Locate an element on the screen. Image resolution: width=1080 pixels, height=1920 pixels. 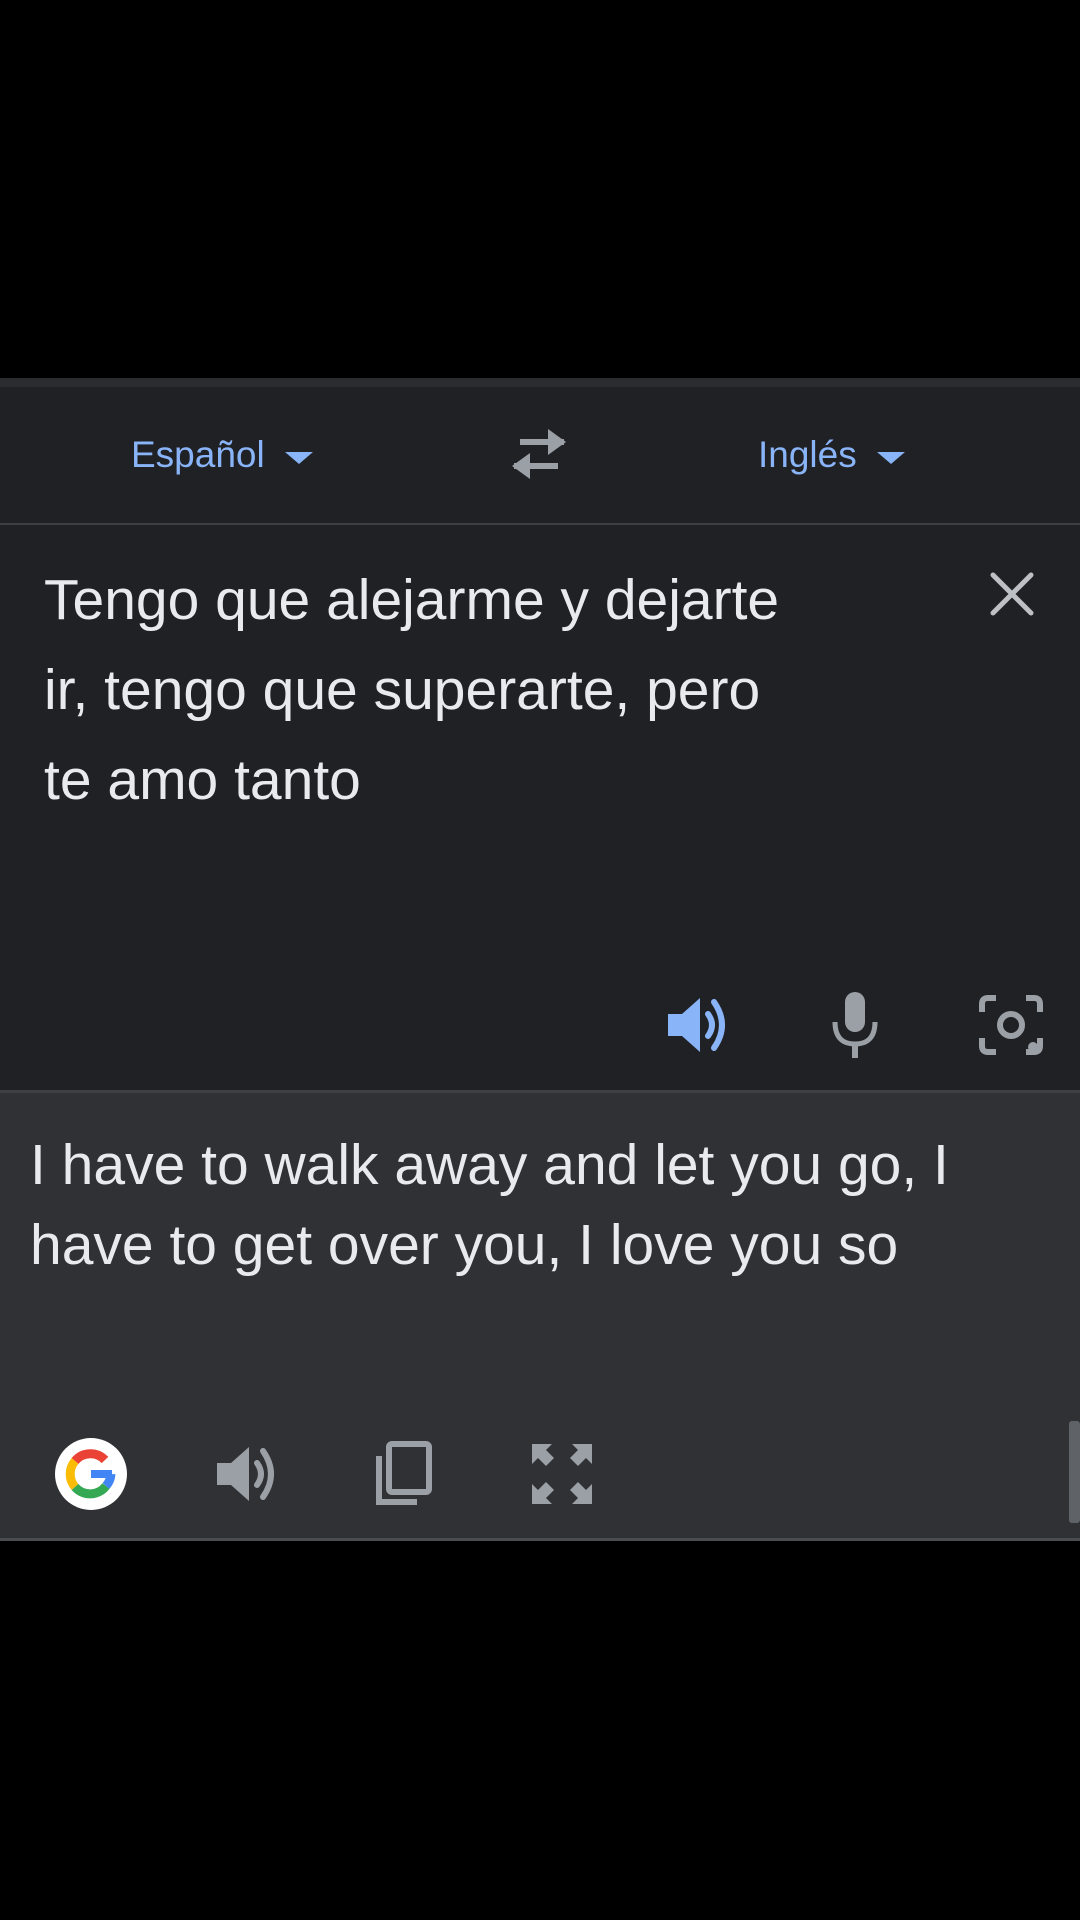
close-icon is located at coordinates (1012, 594).